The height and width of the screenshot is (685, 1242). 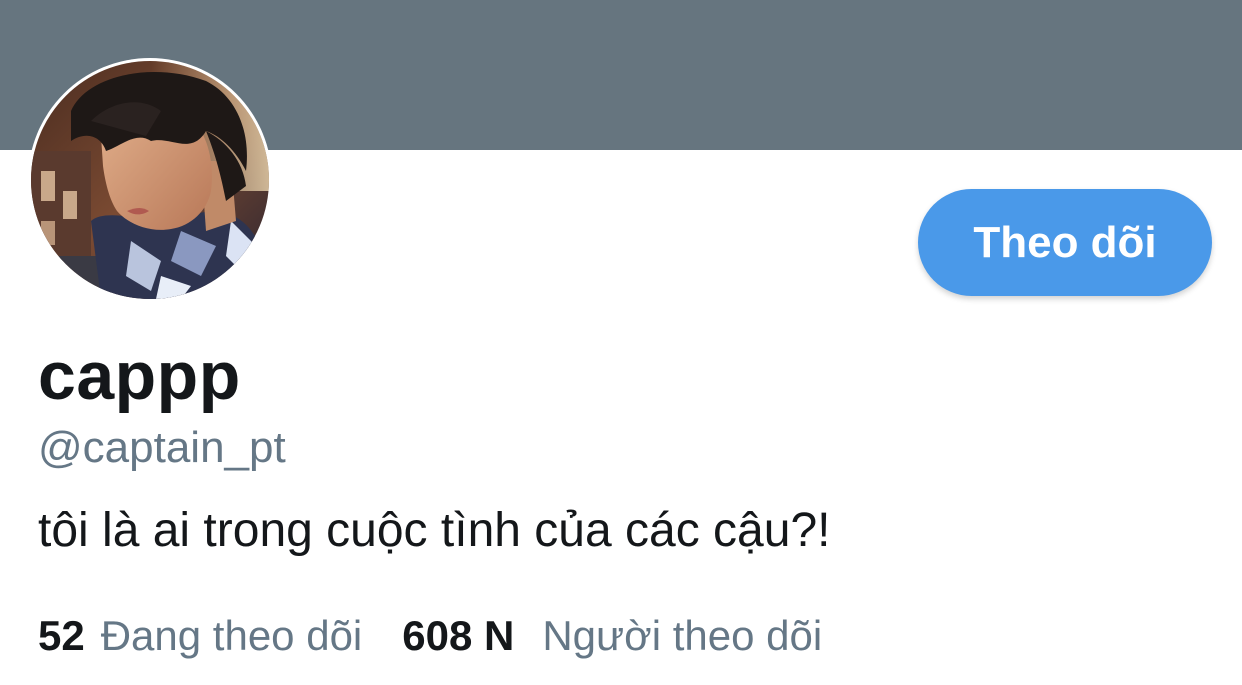 What do you see at coordinates (61, 635) in the screenshot?
I see `following-count: 52` at bounding box center [61, 635].